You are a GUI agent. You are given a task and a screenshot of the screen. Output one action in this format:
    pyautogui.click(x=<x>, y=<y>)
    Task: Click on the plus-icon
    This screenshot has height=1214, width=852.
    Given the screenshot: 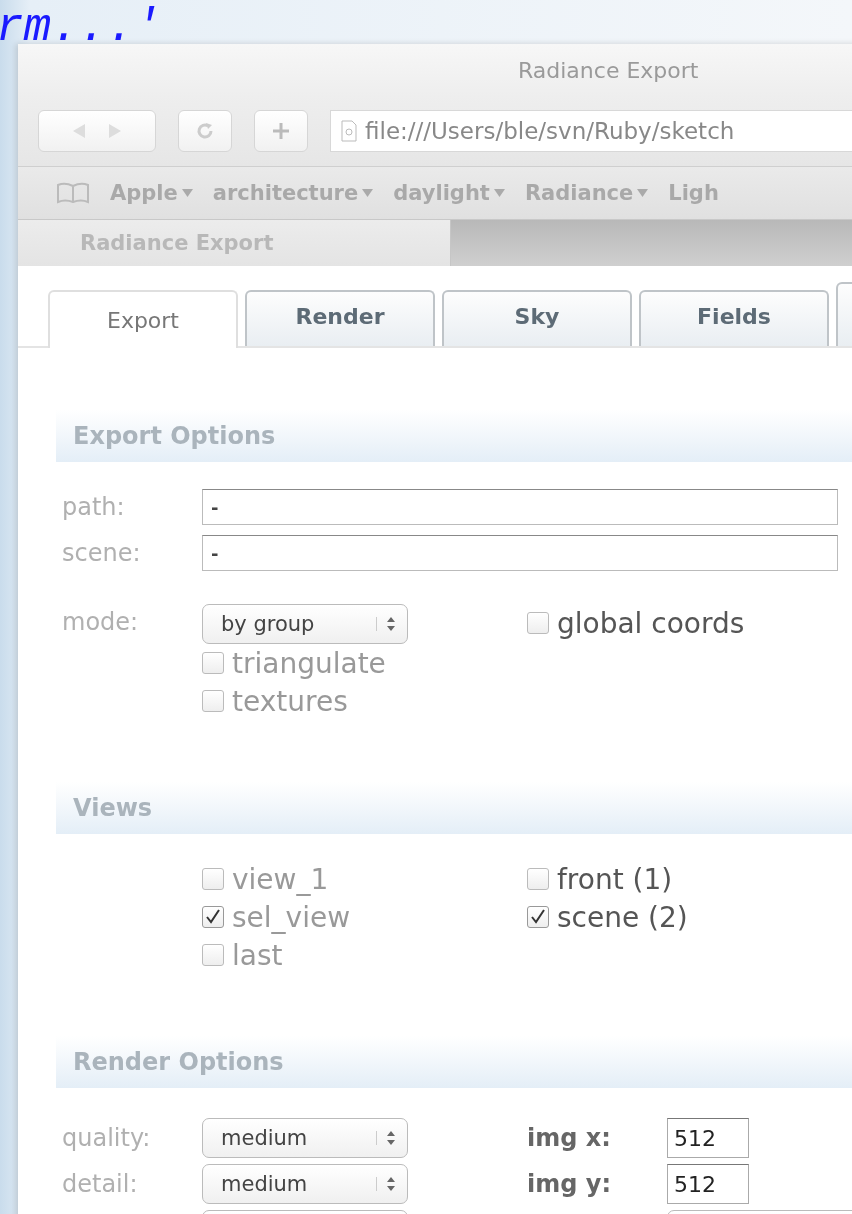 What is the action you would take?
    pyautogui.click(x=281, y=131)
    